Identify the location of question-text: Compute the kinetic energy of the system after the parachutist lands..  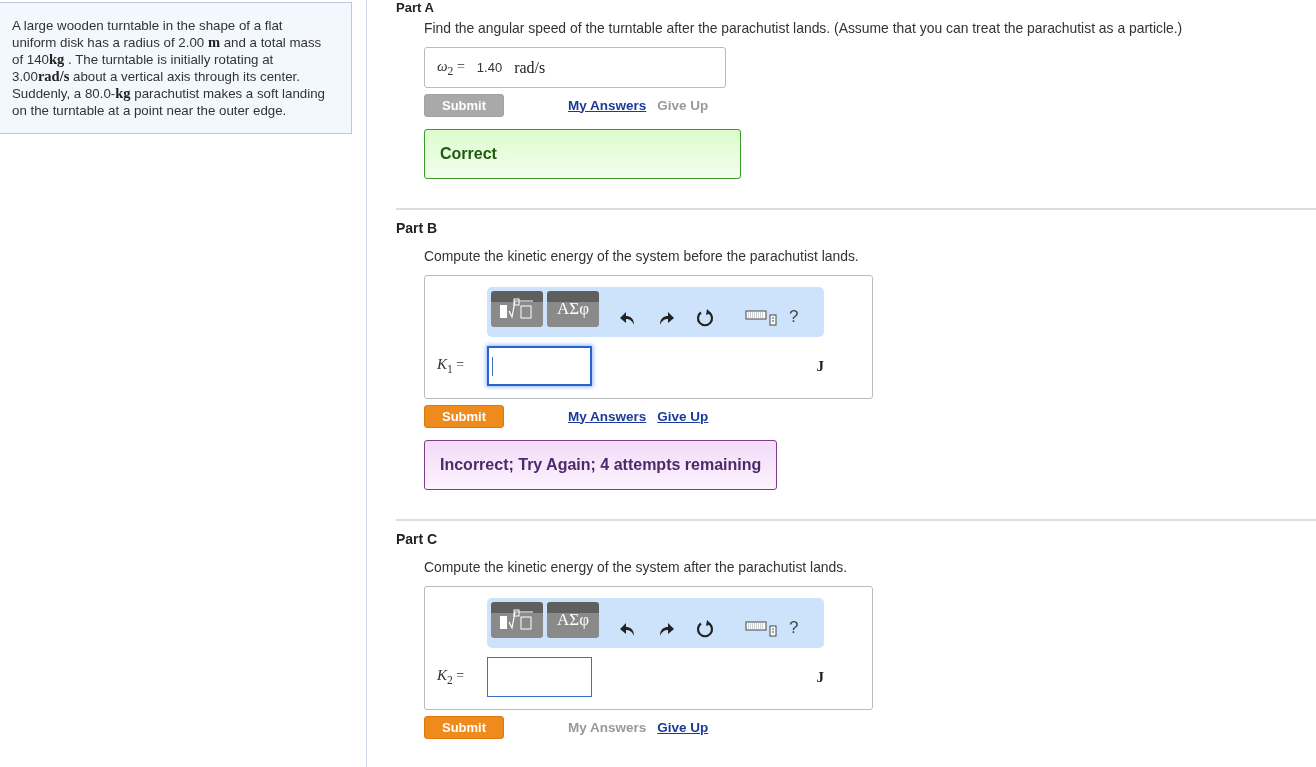
(636, 567).